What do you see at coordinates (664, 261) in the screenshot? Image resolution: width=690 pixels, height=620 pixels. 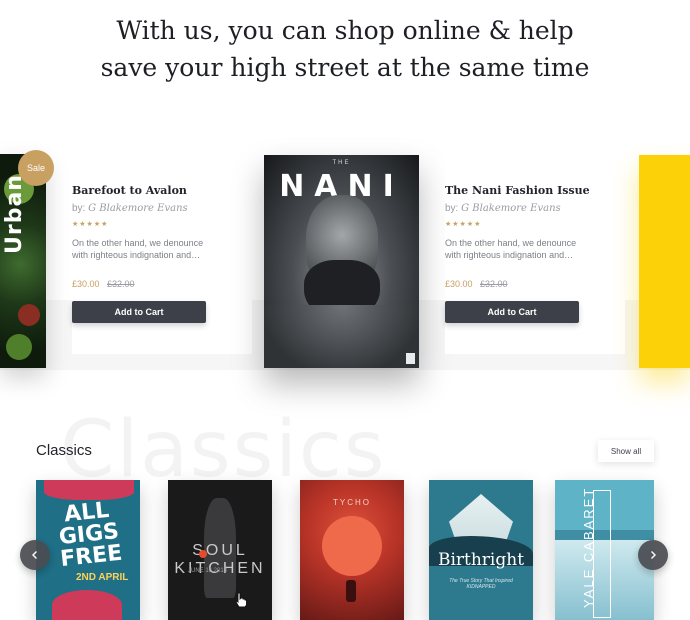 I see `book-cover-right` at bounding box center [664, 261].